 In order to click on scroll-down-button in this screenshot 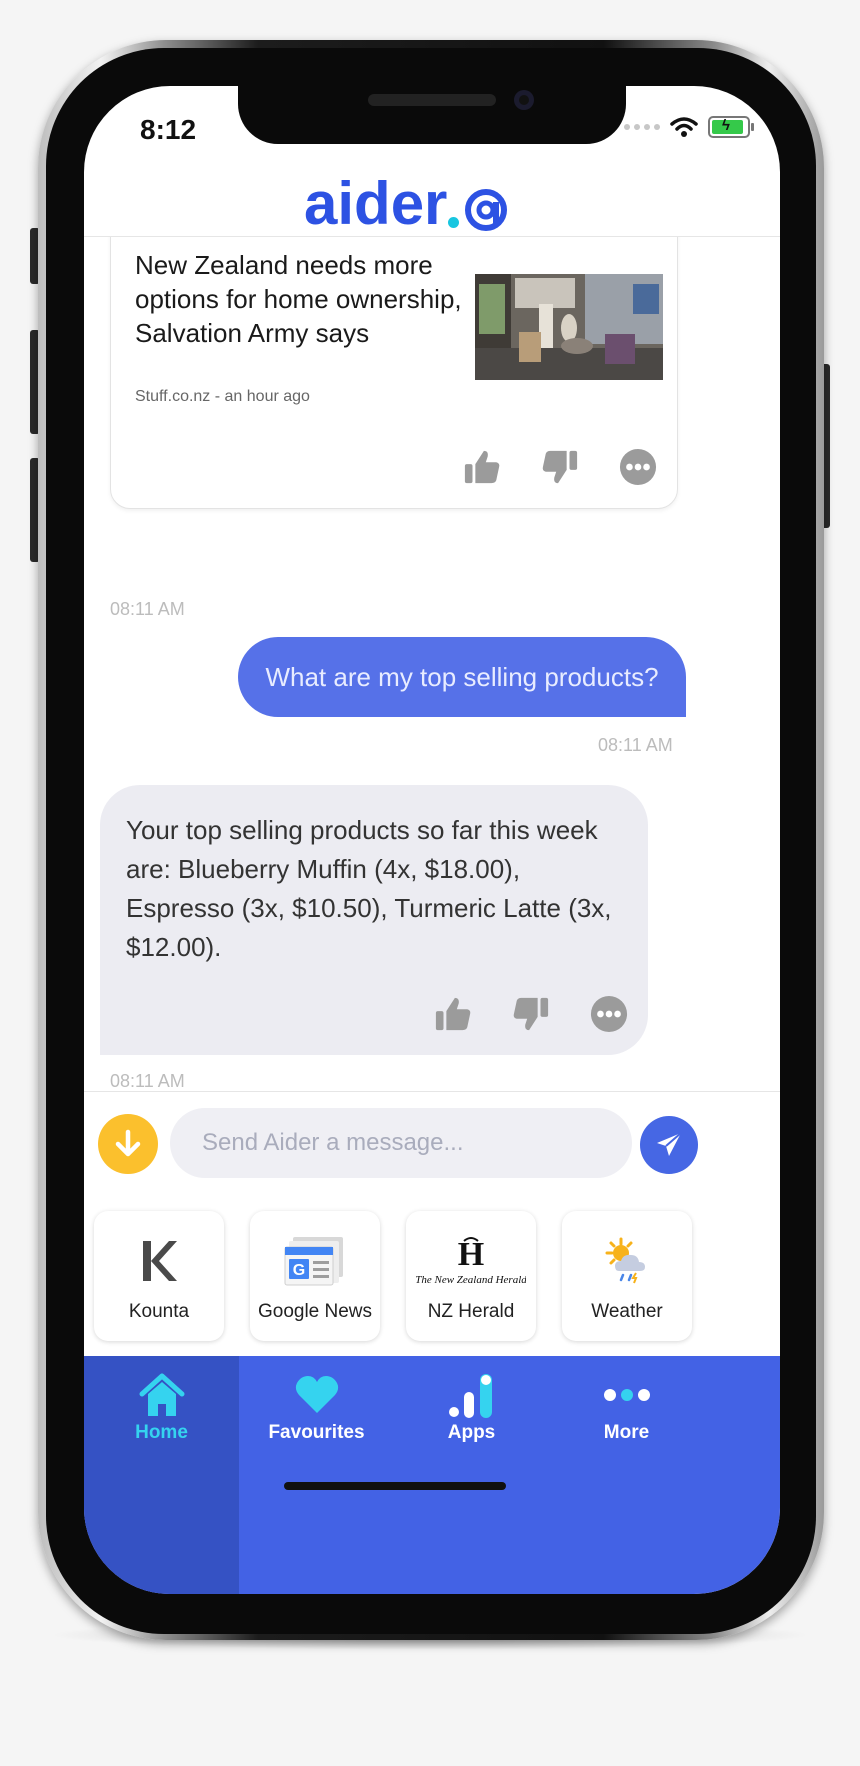, I will do `click(128, 1144)`.